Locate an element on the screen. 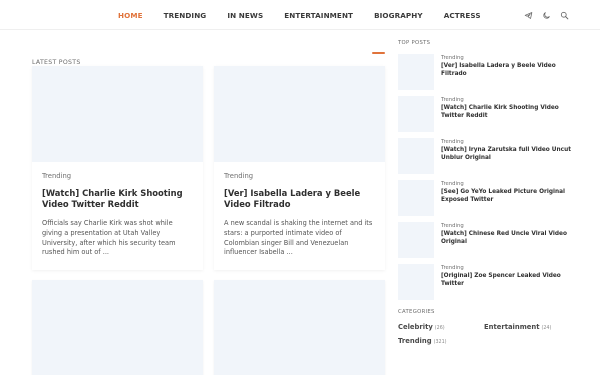  category-count: (26) is located at coordinates (439, 328).